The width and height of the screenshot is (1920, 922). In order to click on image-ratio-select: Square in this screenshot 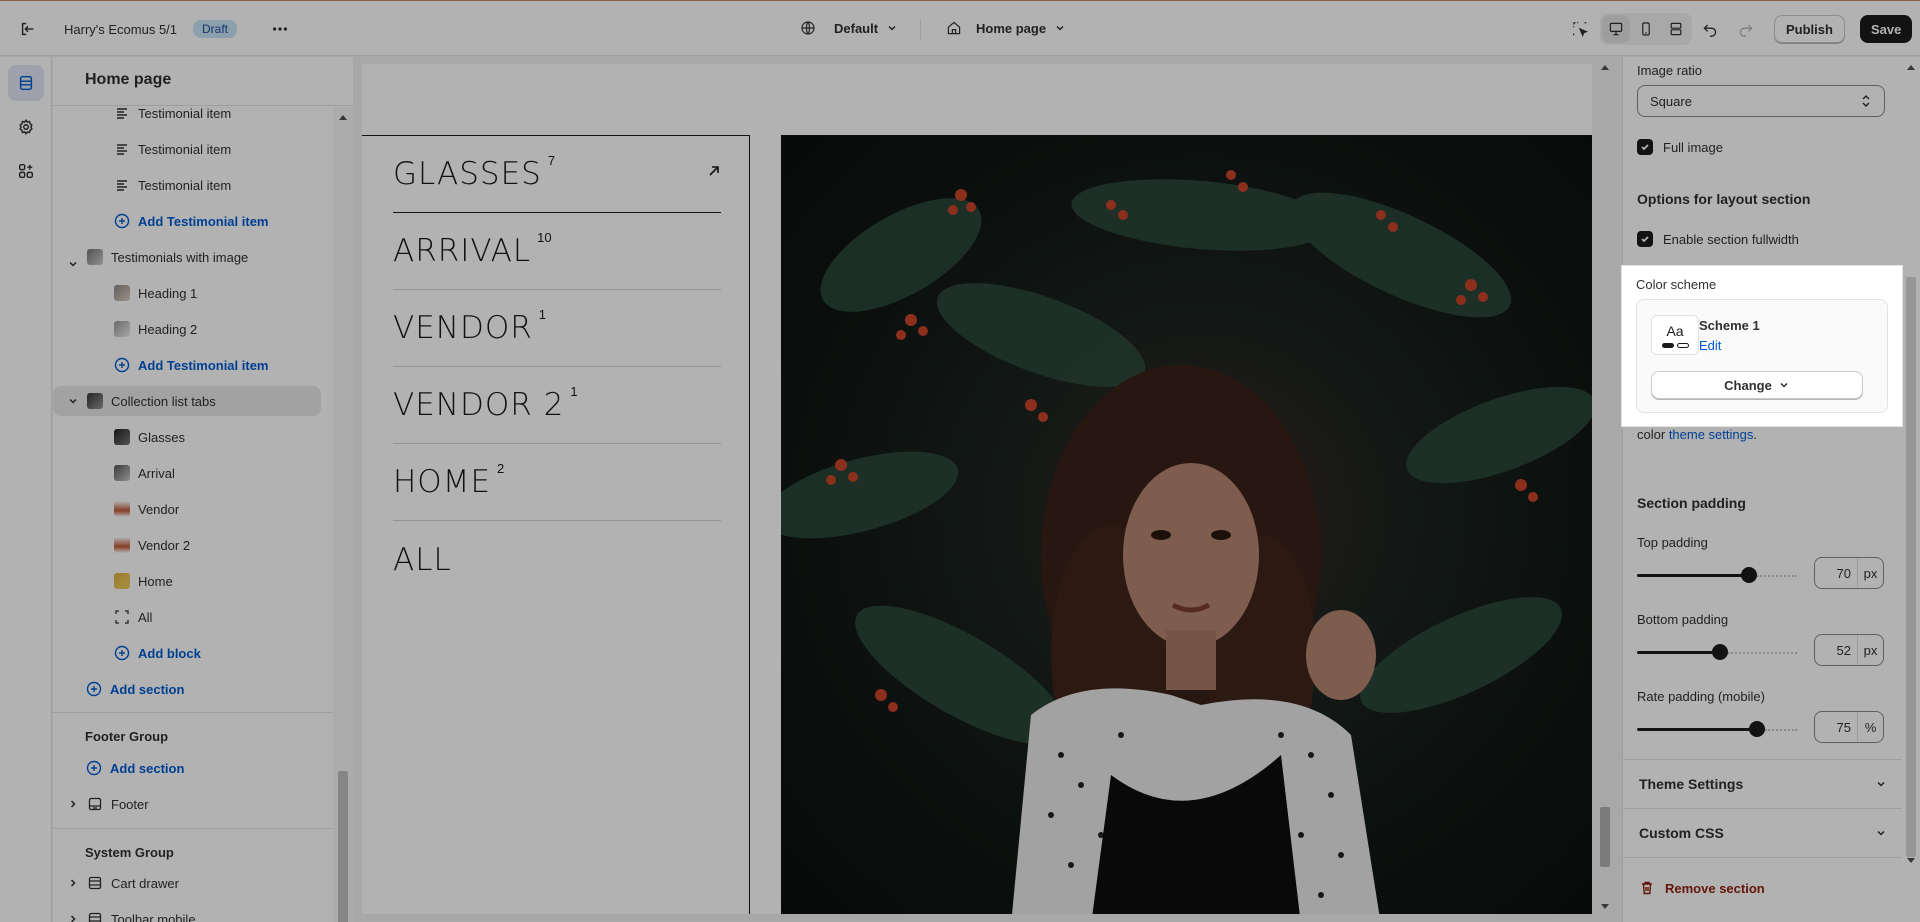, I will do `click(1761, 101)`.